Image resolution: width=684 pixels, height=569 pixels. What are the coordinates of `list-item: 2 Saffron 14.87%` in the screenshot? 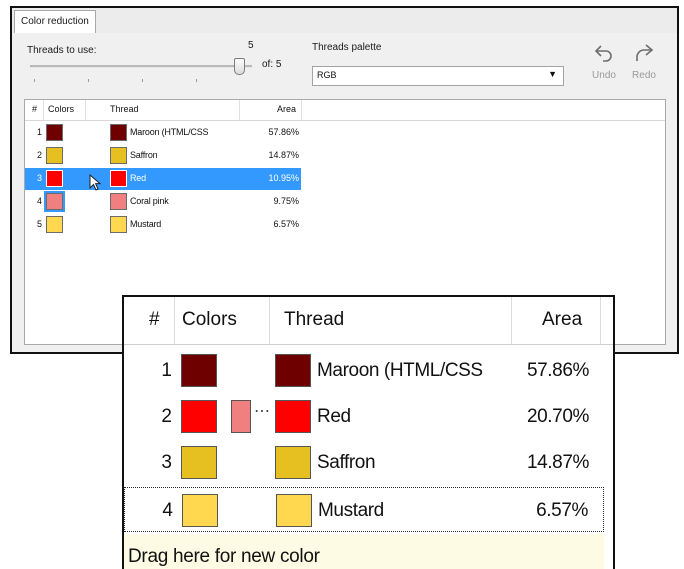 It's located at (163, 156).